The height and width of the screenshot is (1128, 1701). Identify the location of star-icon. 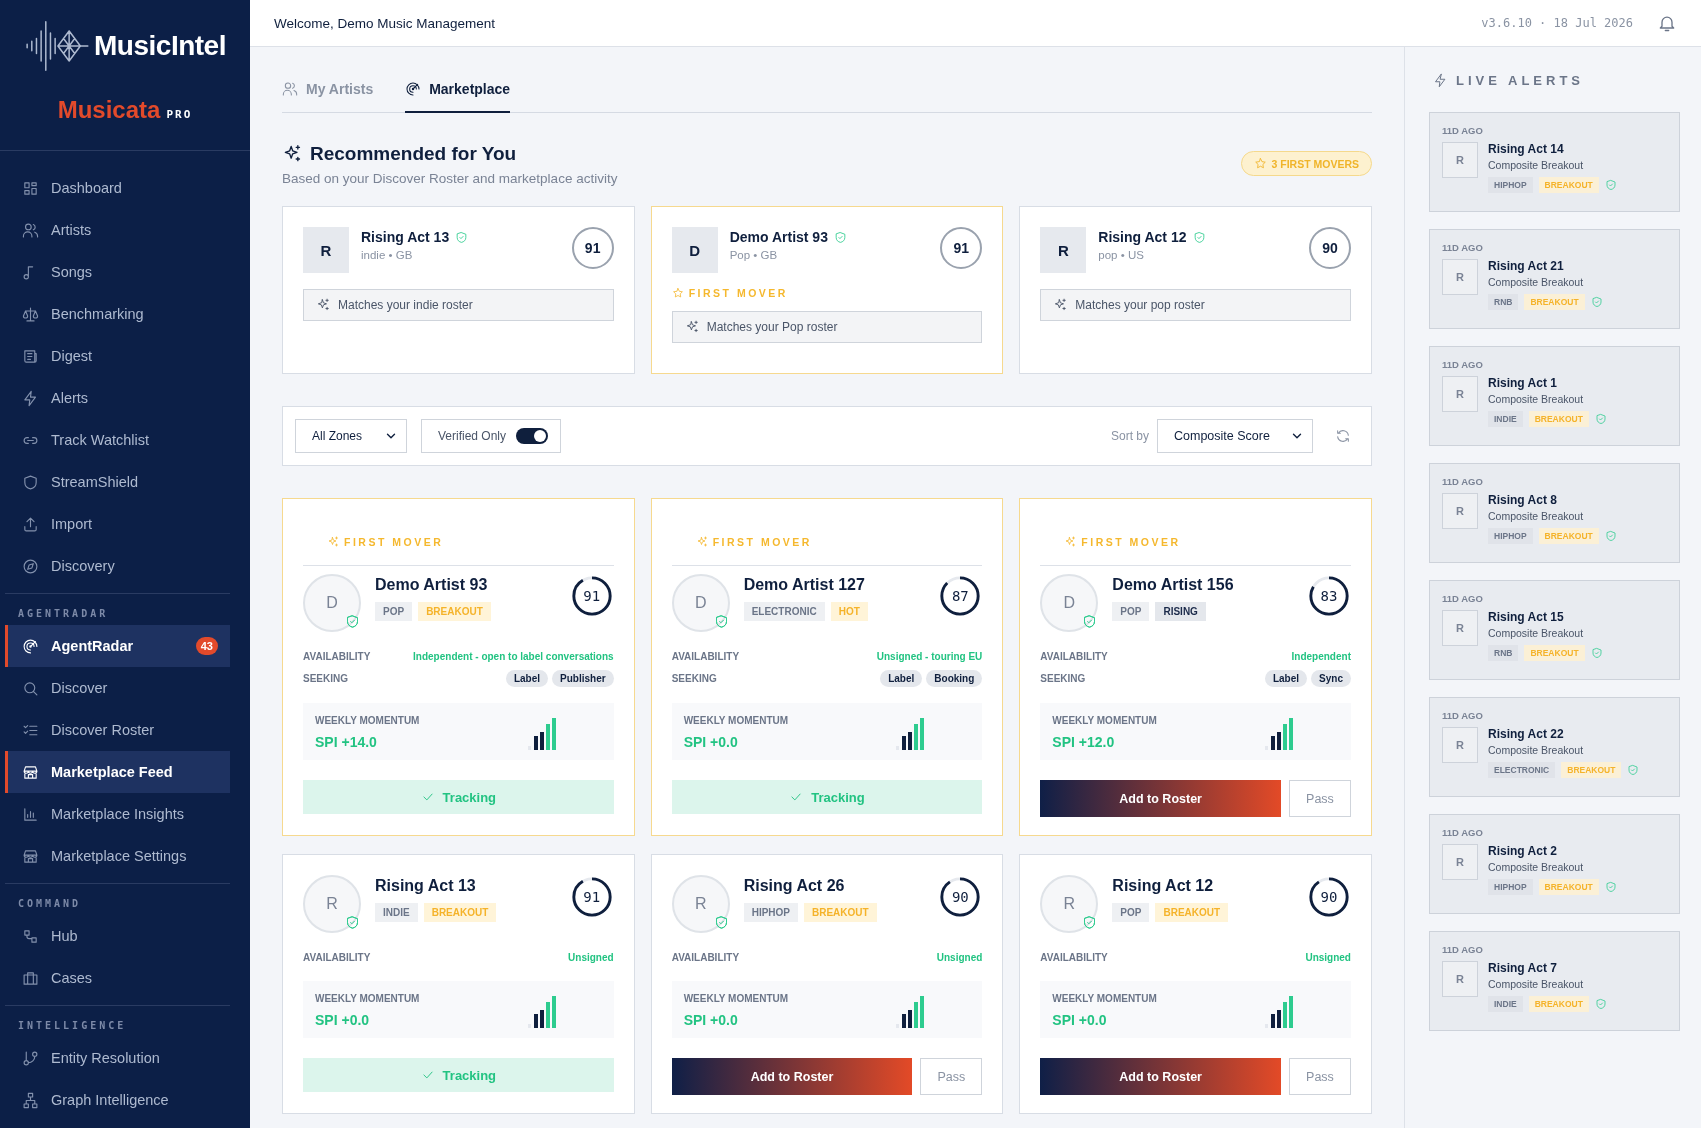
(677, 293).